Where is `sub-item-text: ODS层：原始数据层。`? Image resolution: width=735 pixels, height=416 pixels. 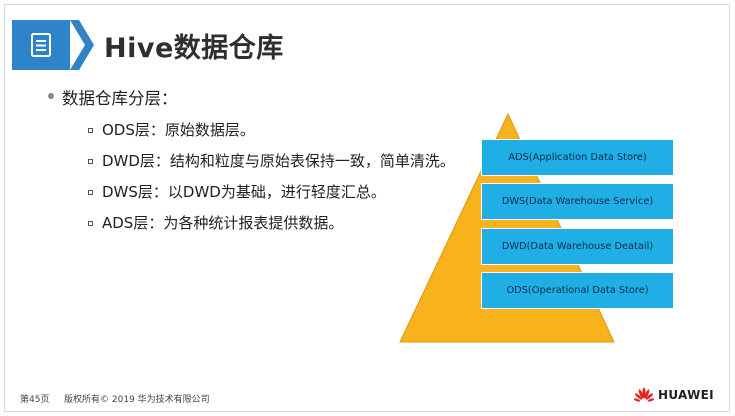
sub-item-text: ODS层：原始数据层。 is located at coordinates (178, 130).